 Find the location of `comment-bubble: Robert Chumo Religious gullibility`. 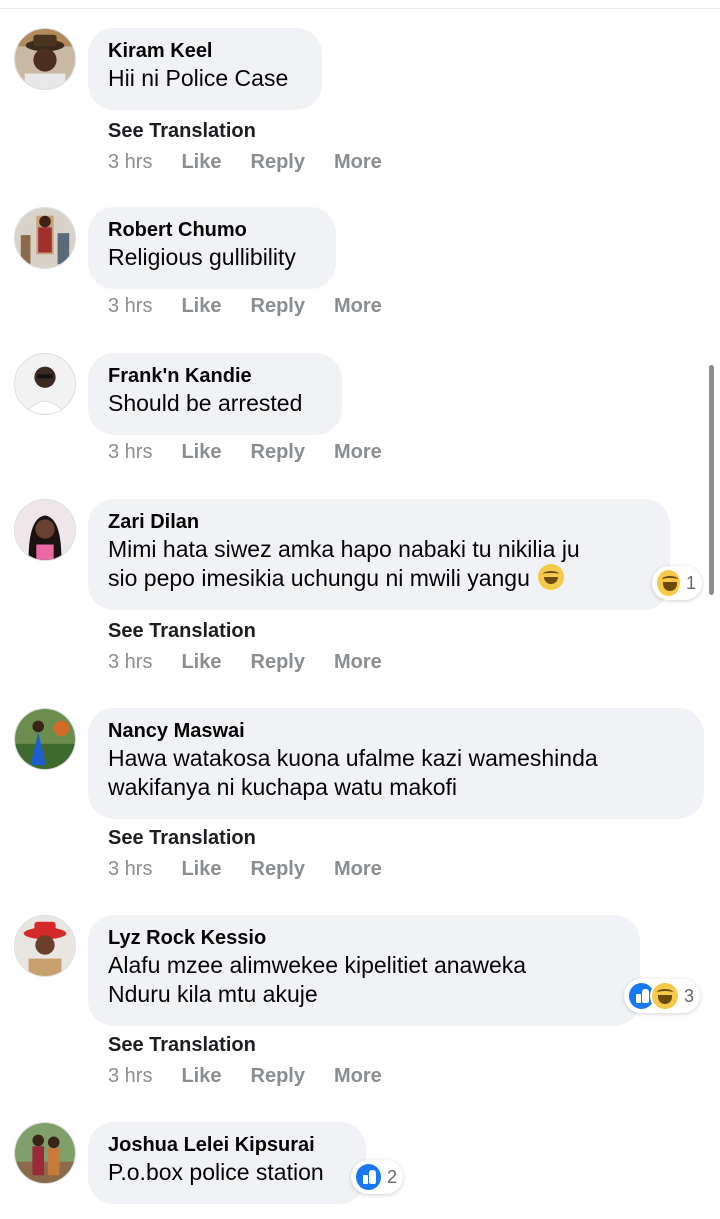

comment-bubble: Robert Chumo Religious gullibility is located at coordinates (212, 248).